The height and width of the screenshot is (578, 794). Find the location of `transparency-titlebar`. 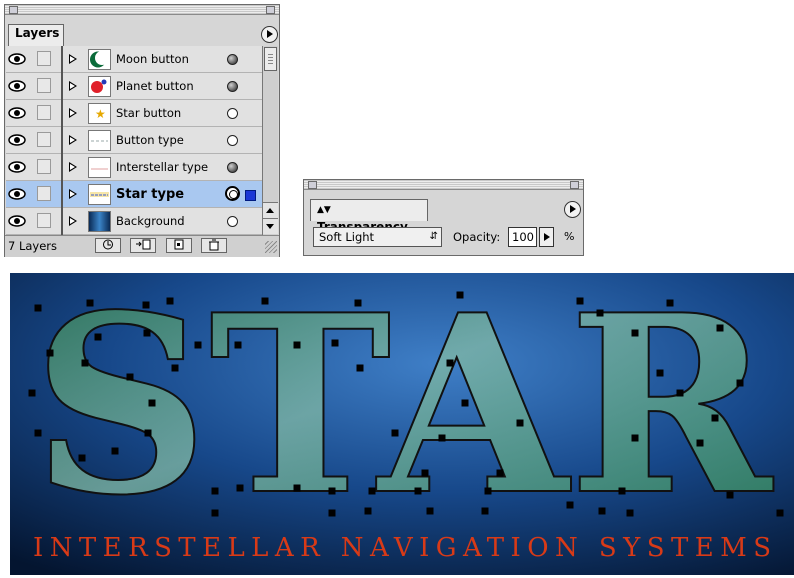

transparency-titlebar is located at coordinates (443, 185).